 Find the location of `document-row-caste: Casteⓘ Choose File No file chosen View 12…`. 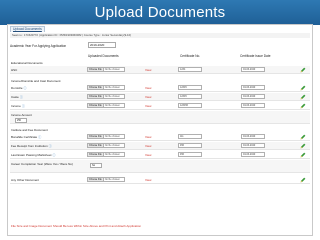

document-row-caste: Casteⓘ Choose File No file chosen View 12… is located at coordinates (160, 97).